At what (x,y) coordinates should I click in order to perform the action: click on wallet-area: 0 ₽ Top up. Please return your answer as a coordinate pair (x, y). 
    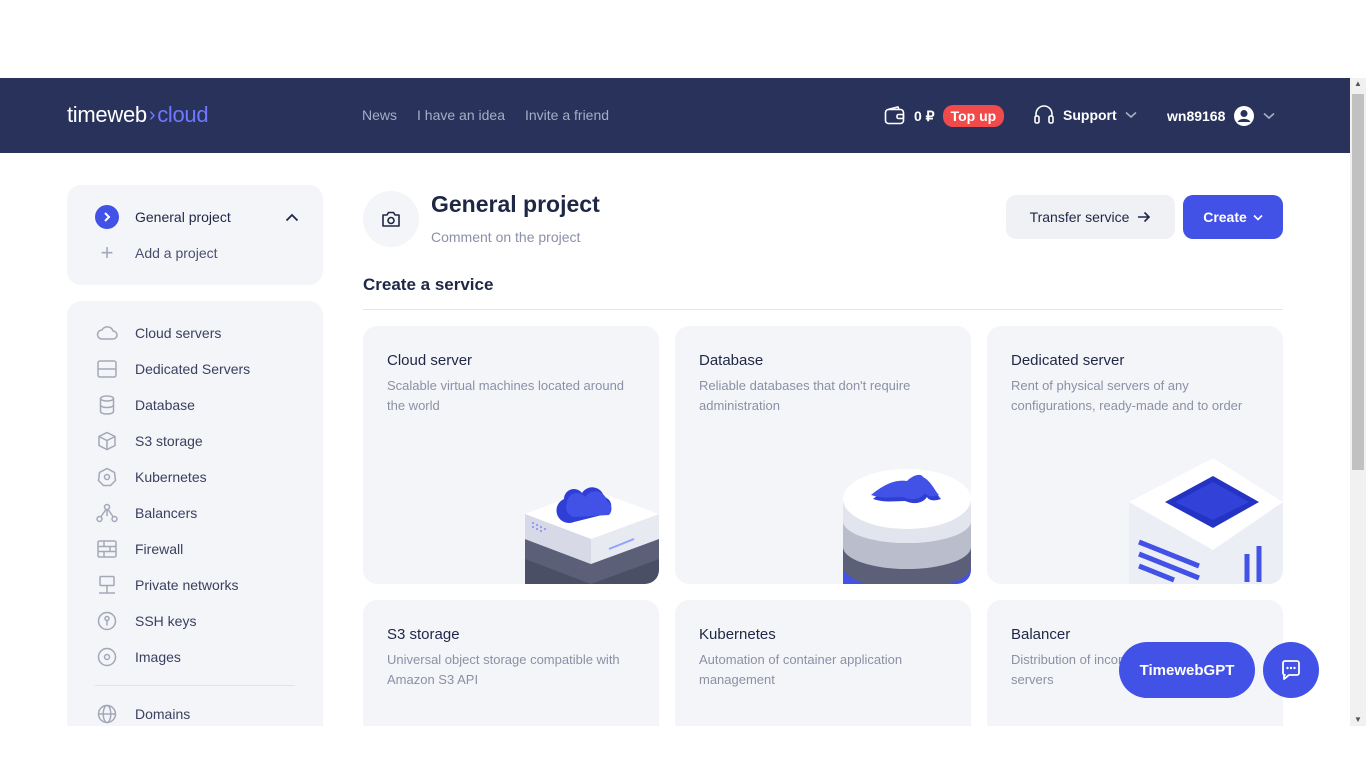
    Looking at the image, I should click on (944, 116).